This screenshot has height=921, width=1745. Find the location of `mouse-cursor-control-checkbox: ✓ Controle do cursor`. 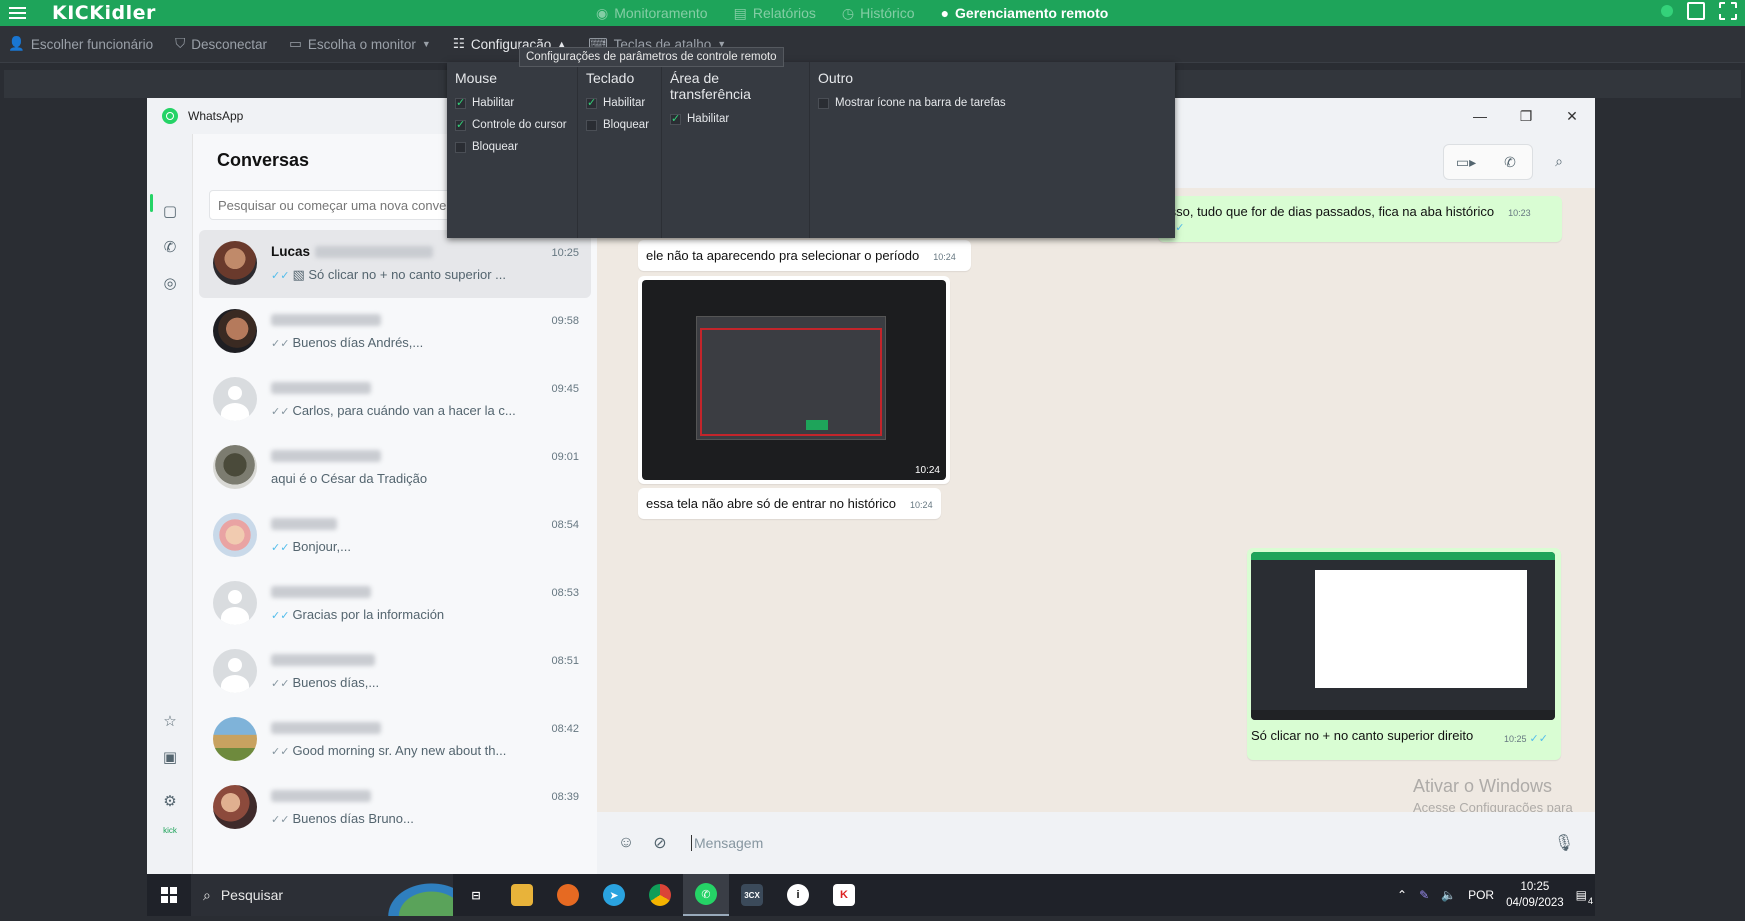

mouse-cursor-control-checkbox: ✓ Controle do cursor is located at coordinates (512, 125).